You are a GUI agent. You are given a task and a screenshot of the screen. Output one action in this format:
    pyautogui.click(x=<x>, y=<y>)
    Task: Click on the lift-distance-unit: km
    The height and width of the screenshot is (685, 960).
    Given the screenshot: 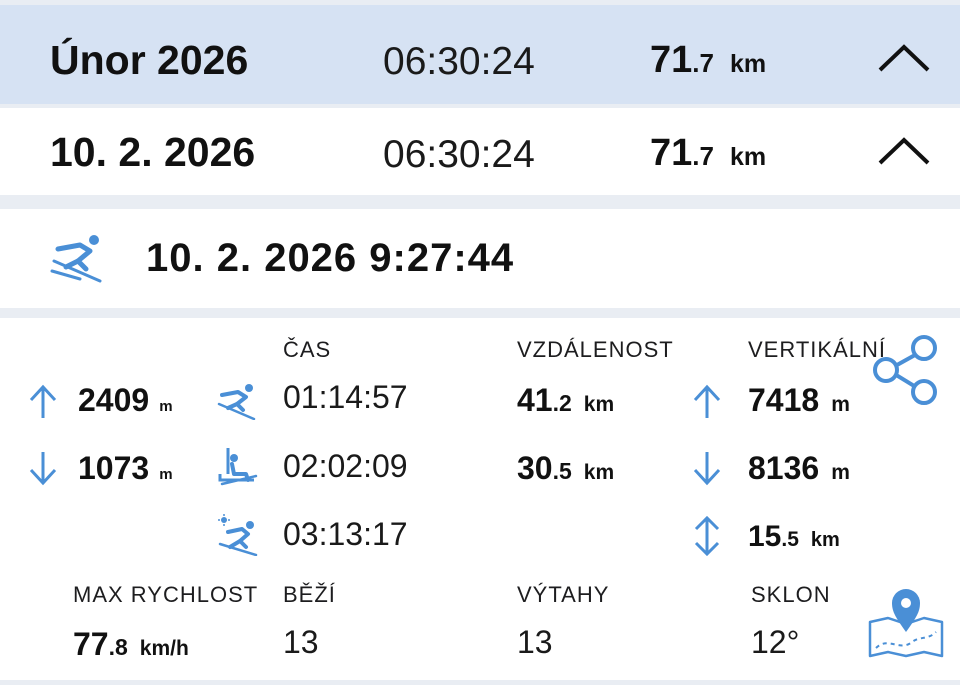 What is the action you would take?
    pyautogui.click(x=599, y=472)
    